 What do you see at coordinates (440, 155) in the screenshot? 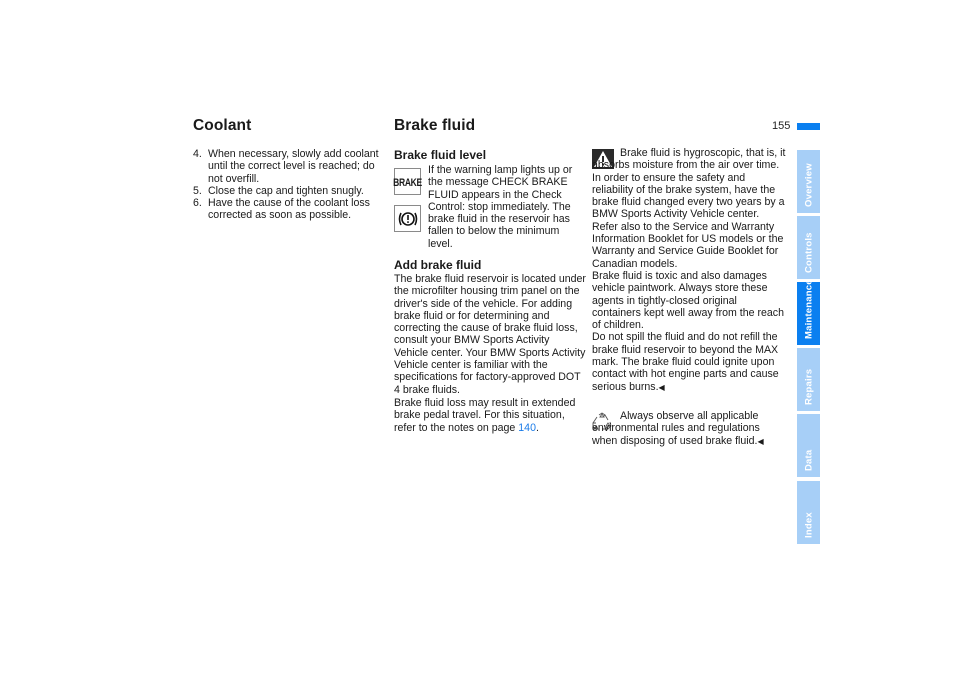
I see `brake-fluid-level-heading: Brake fluid level` at bounding box center [440, 155].